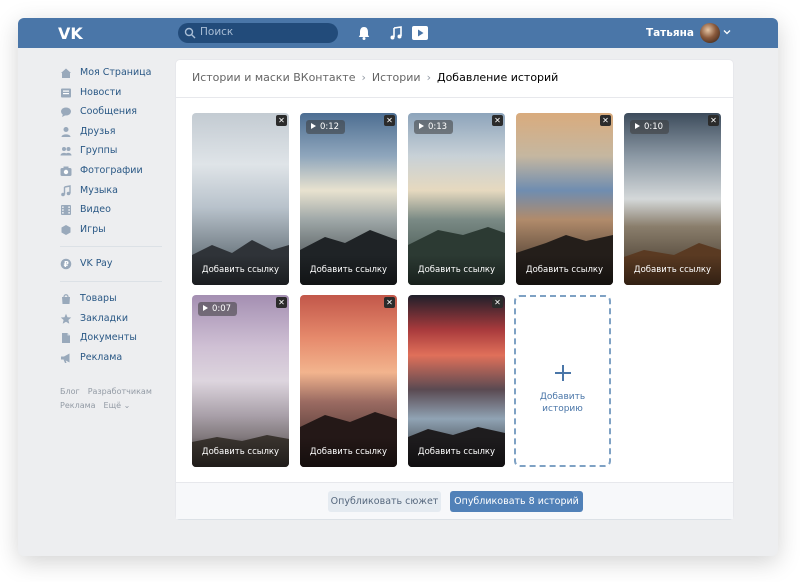  What do you see at coordinates (115, 210) in the screenshot?
I see `sidebar-item-video: Видео` at bounding box center [115, 210].